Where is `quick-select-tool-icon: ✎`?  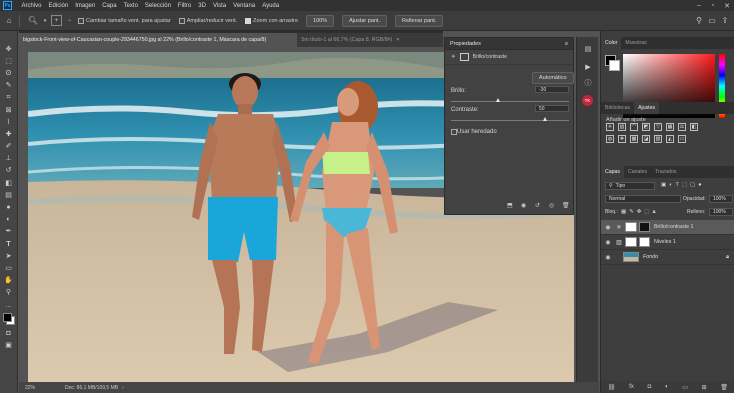 quick-select-tool-icon: ✎ is located at coordinates (9, 86).